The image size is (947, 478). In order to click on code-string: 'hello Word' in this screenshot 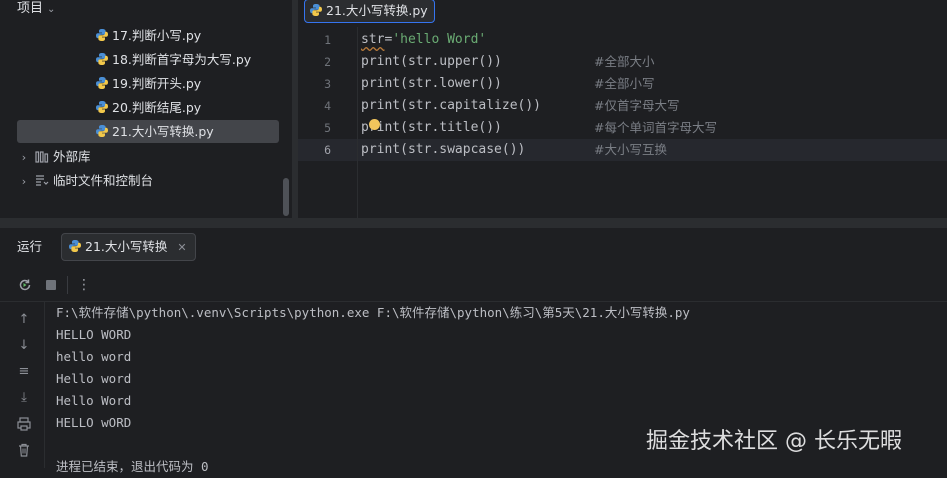, I will do `click(439, 39)`.